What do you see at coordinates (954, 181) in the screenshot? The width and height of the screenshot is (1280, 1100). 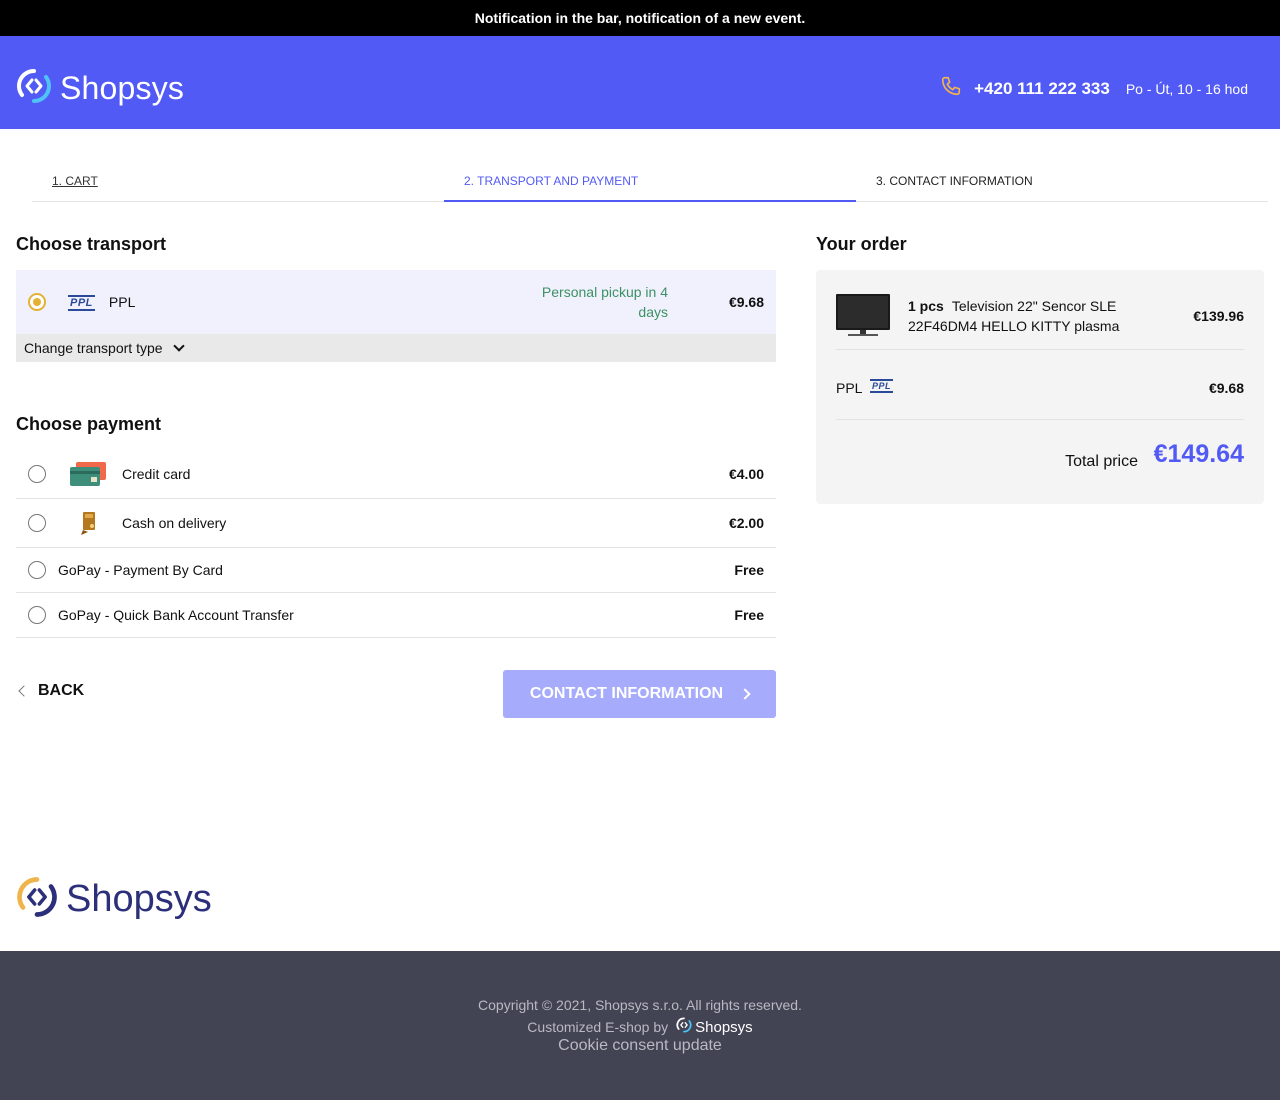 I see `step-contact-information: 3. CONTACT INFORMATION` at bounding box center [954, 181].